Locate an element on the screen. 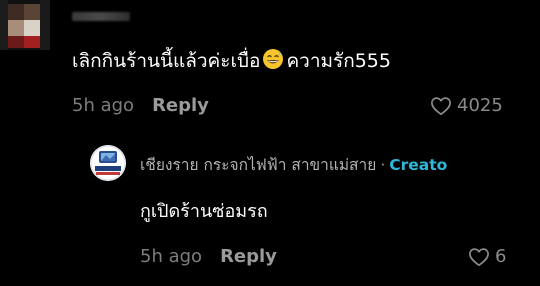  commenter-avatar is located at coordinates (25, 25).